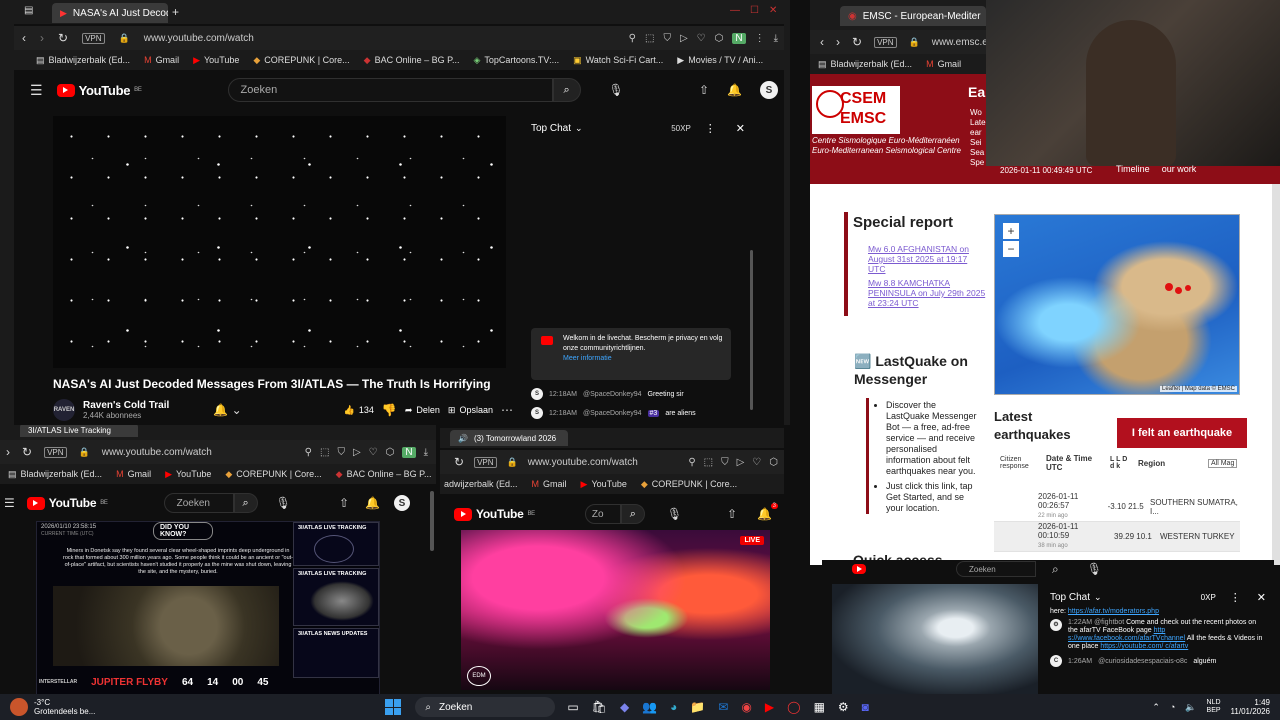  Describe the element at coordinates (126, 405) in the screenshot. I see `channel-name: Raven's Cold Trail` at that location.